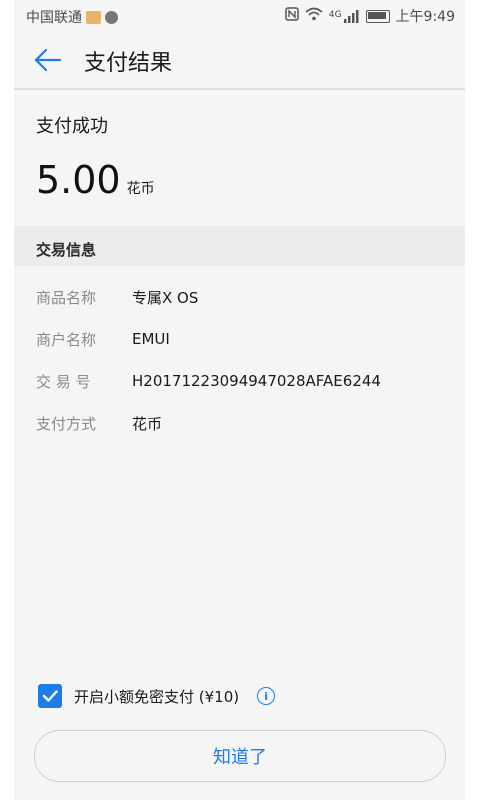  Describe the element at coordinates (72, 126) in the screenshot. I see `payment-status: 支付成功` at that location.